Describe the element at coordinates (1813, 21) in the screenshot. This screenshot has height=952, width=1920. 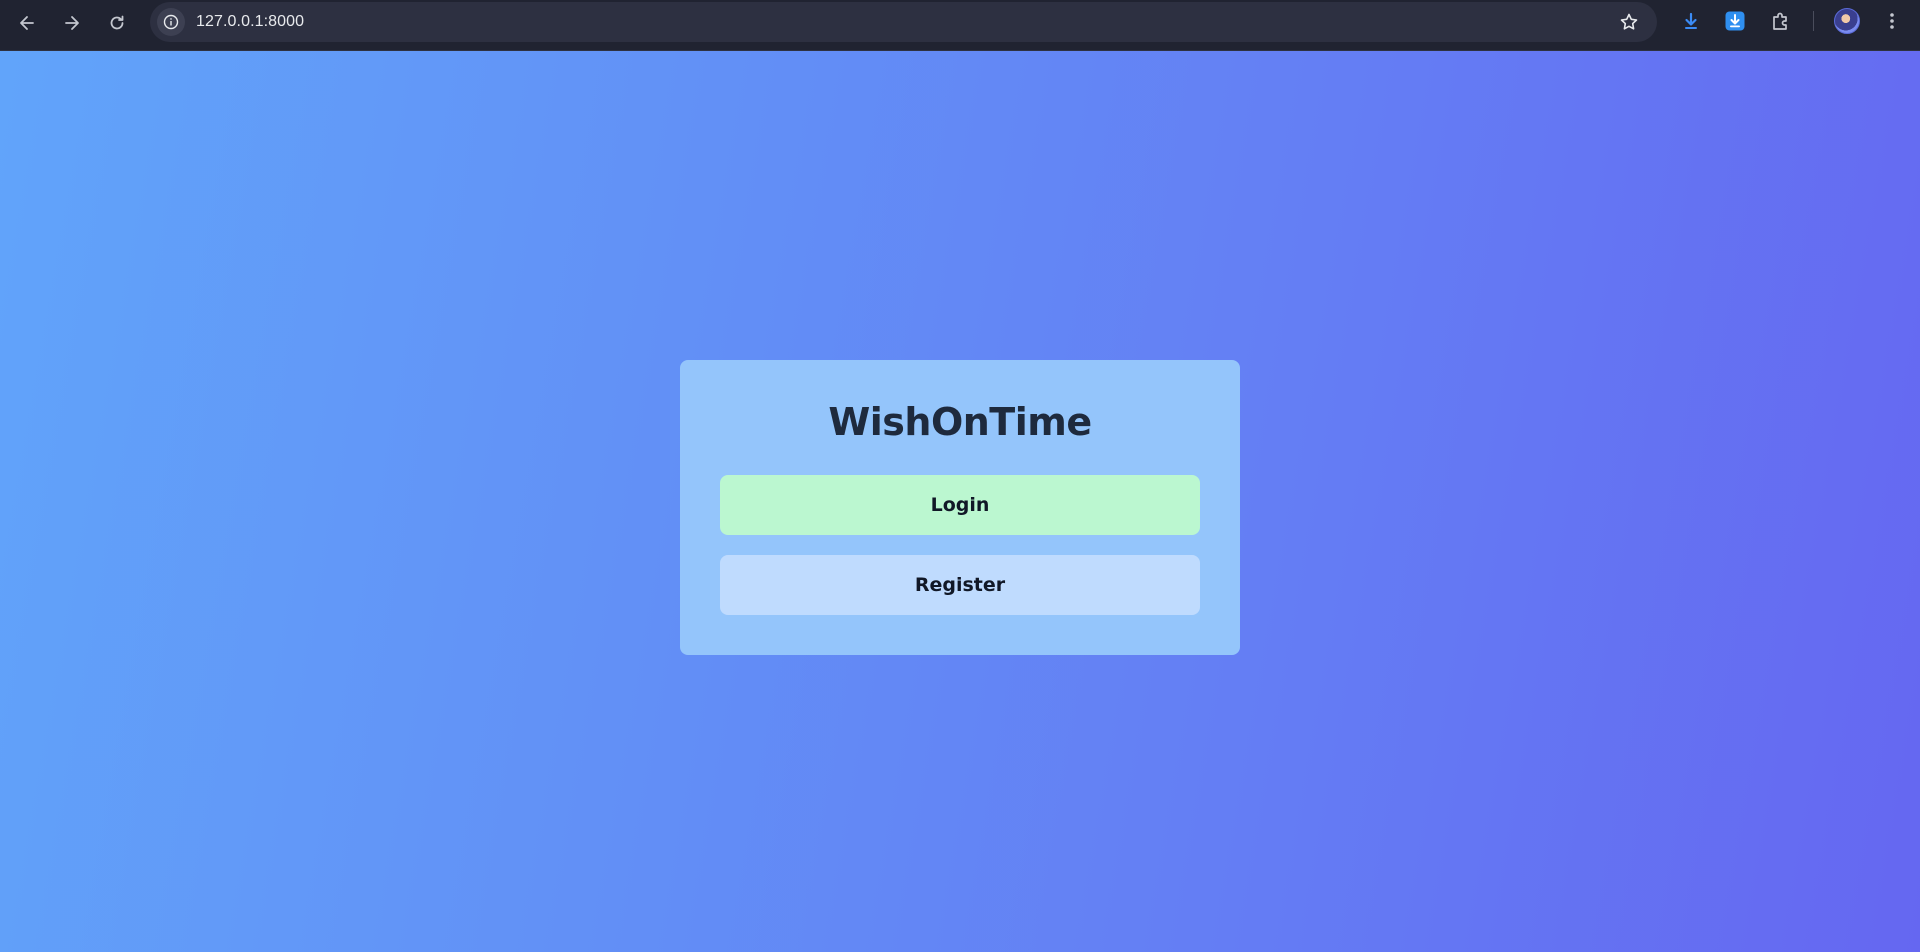
I see `toolbar-divider` at that location.